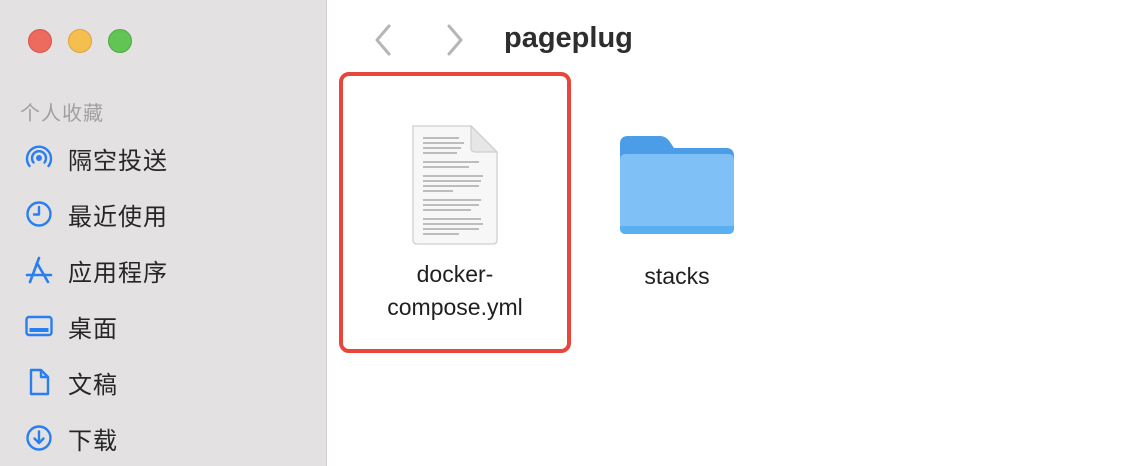  Describe the element at coordinates (455, 307) in the screenshot. I see `file-name-line2: compose.yml` at that location.